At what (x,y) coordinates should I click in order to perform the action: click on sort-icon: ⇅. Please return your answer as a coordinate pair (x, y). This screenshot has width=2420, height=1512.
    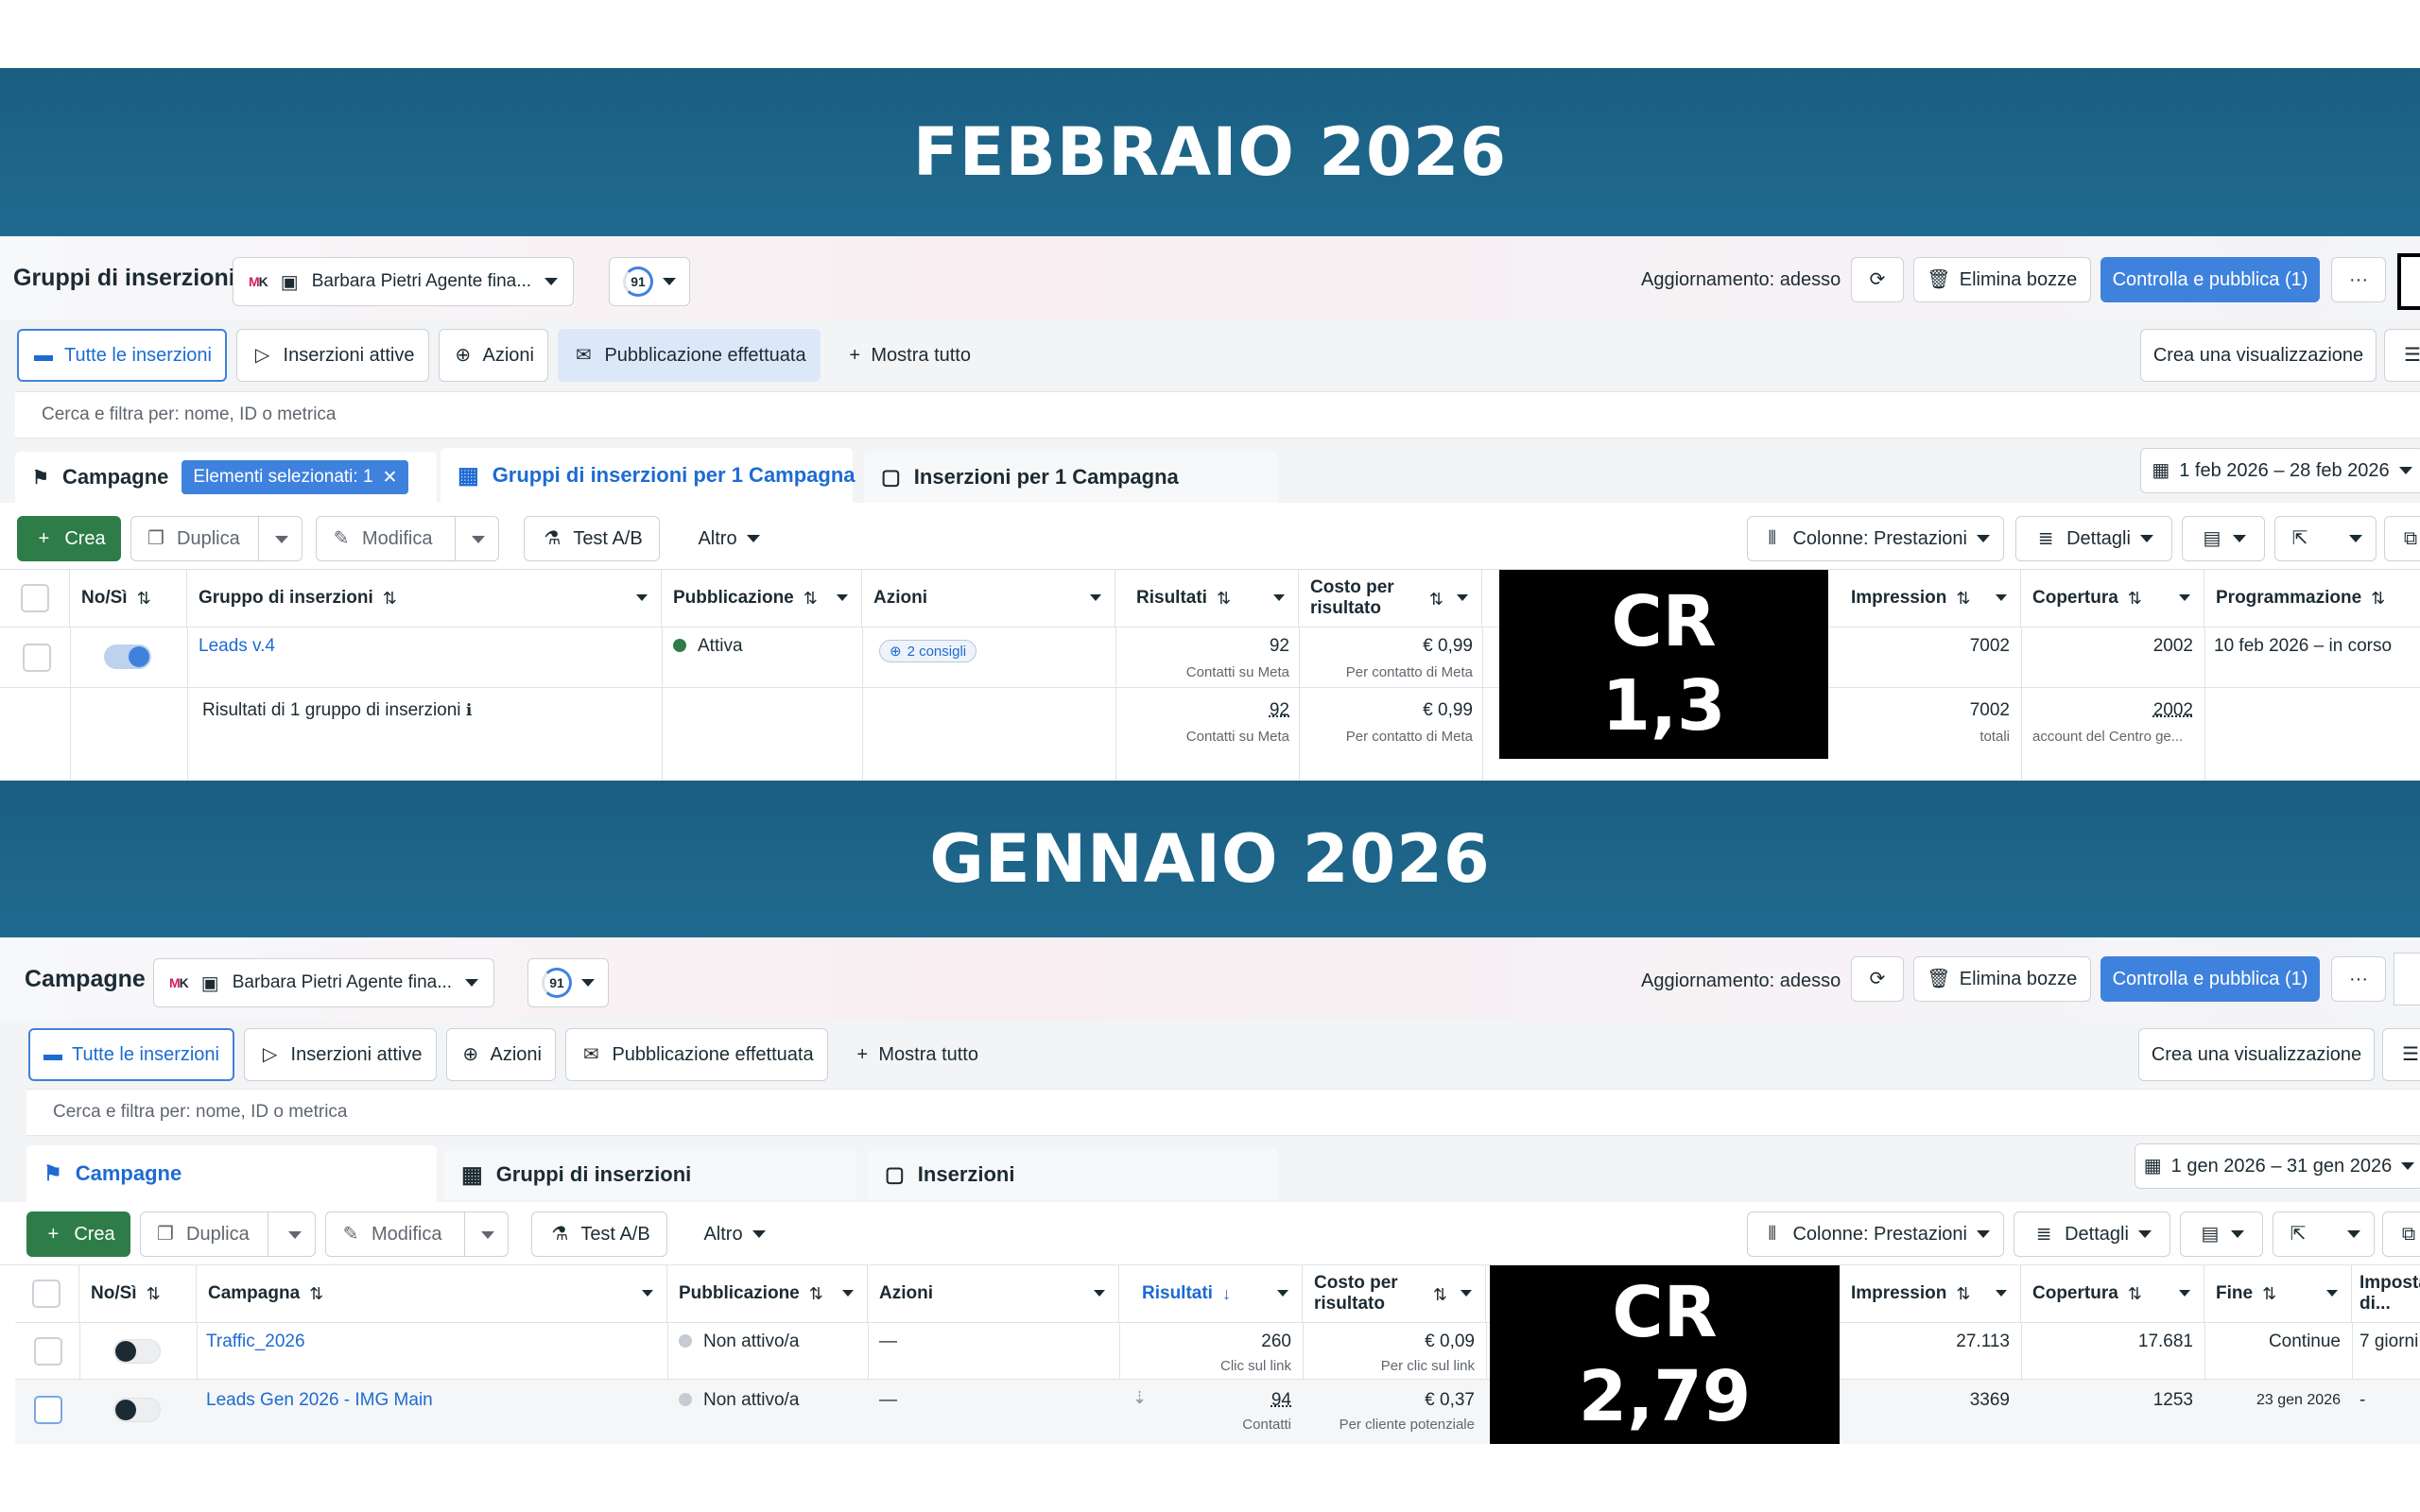
    Looking at the image, I should click on (1963, 1293).